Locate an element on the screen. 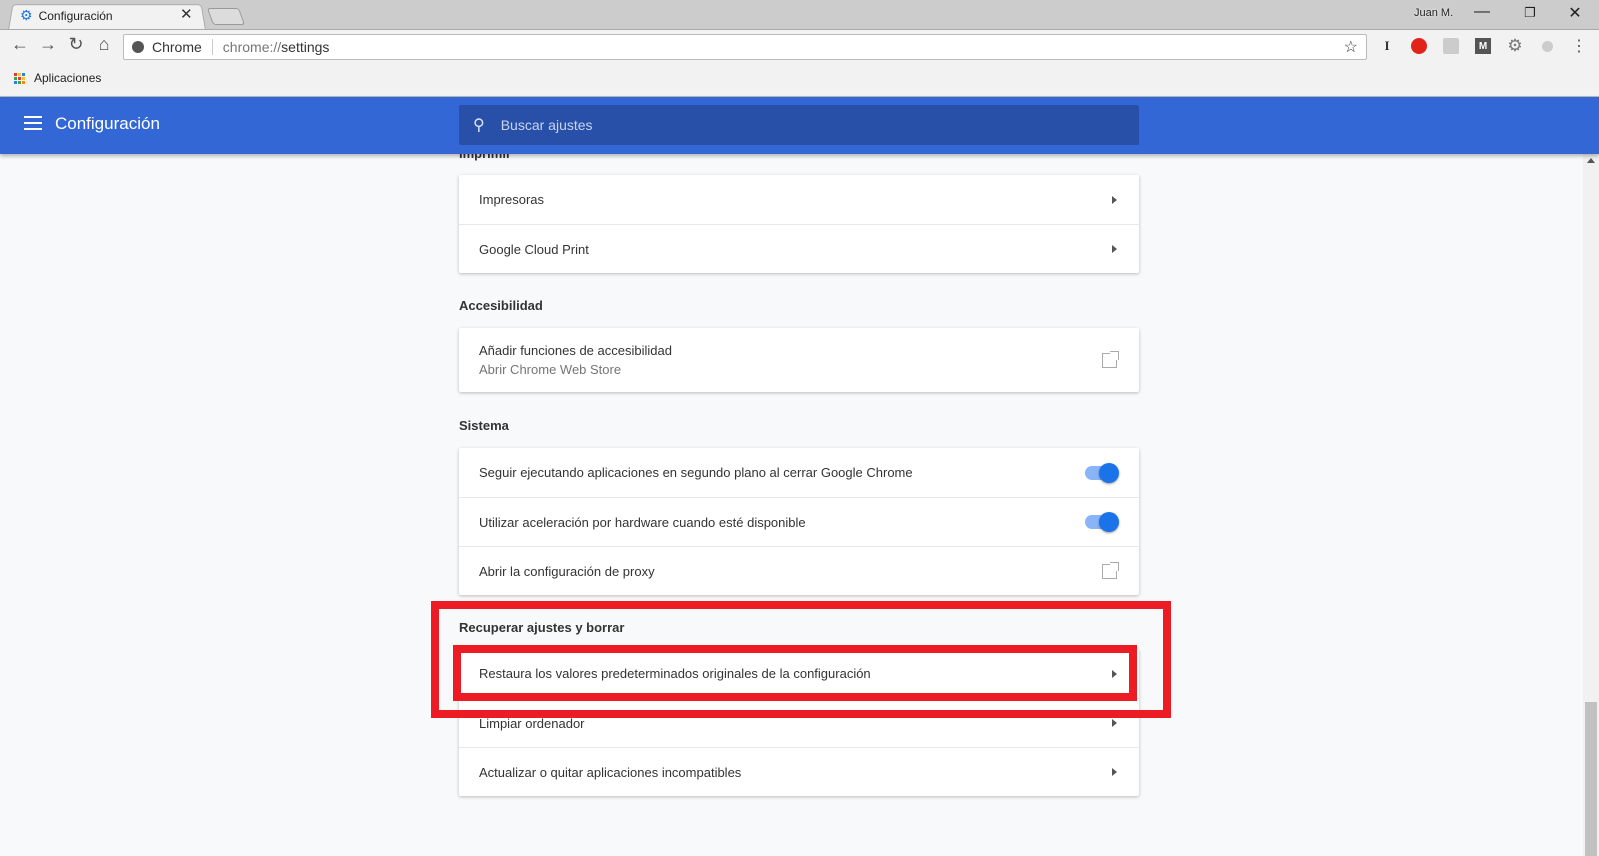 Image resolution: width=1599 pixels, height=856 pixels. close-window-icon: ✕ is located at coordinates (1575, 13).